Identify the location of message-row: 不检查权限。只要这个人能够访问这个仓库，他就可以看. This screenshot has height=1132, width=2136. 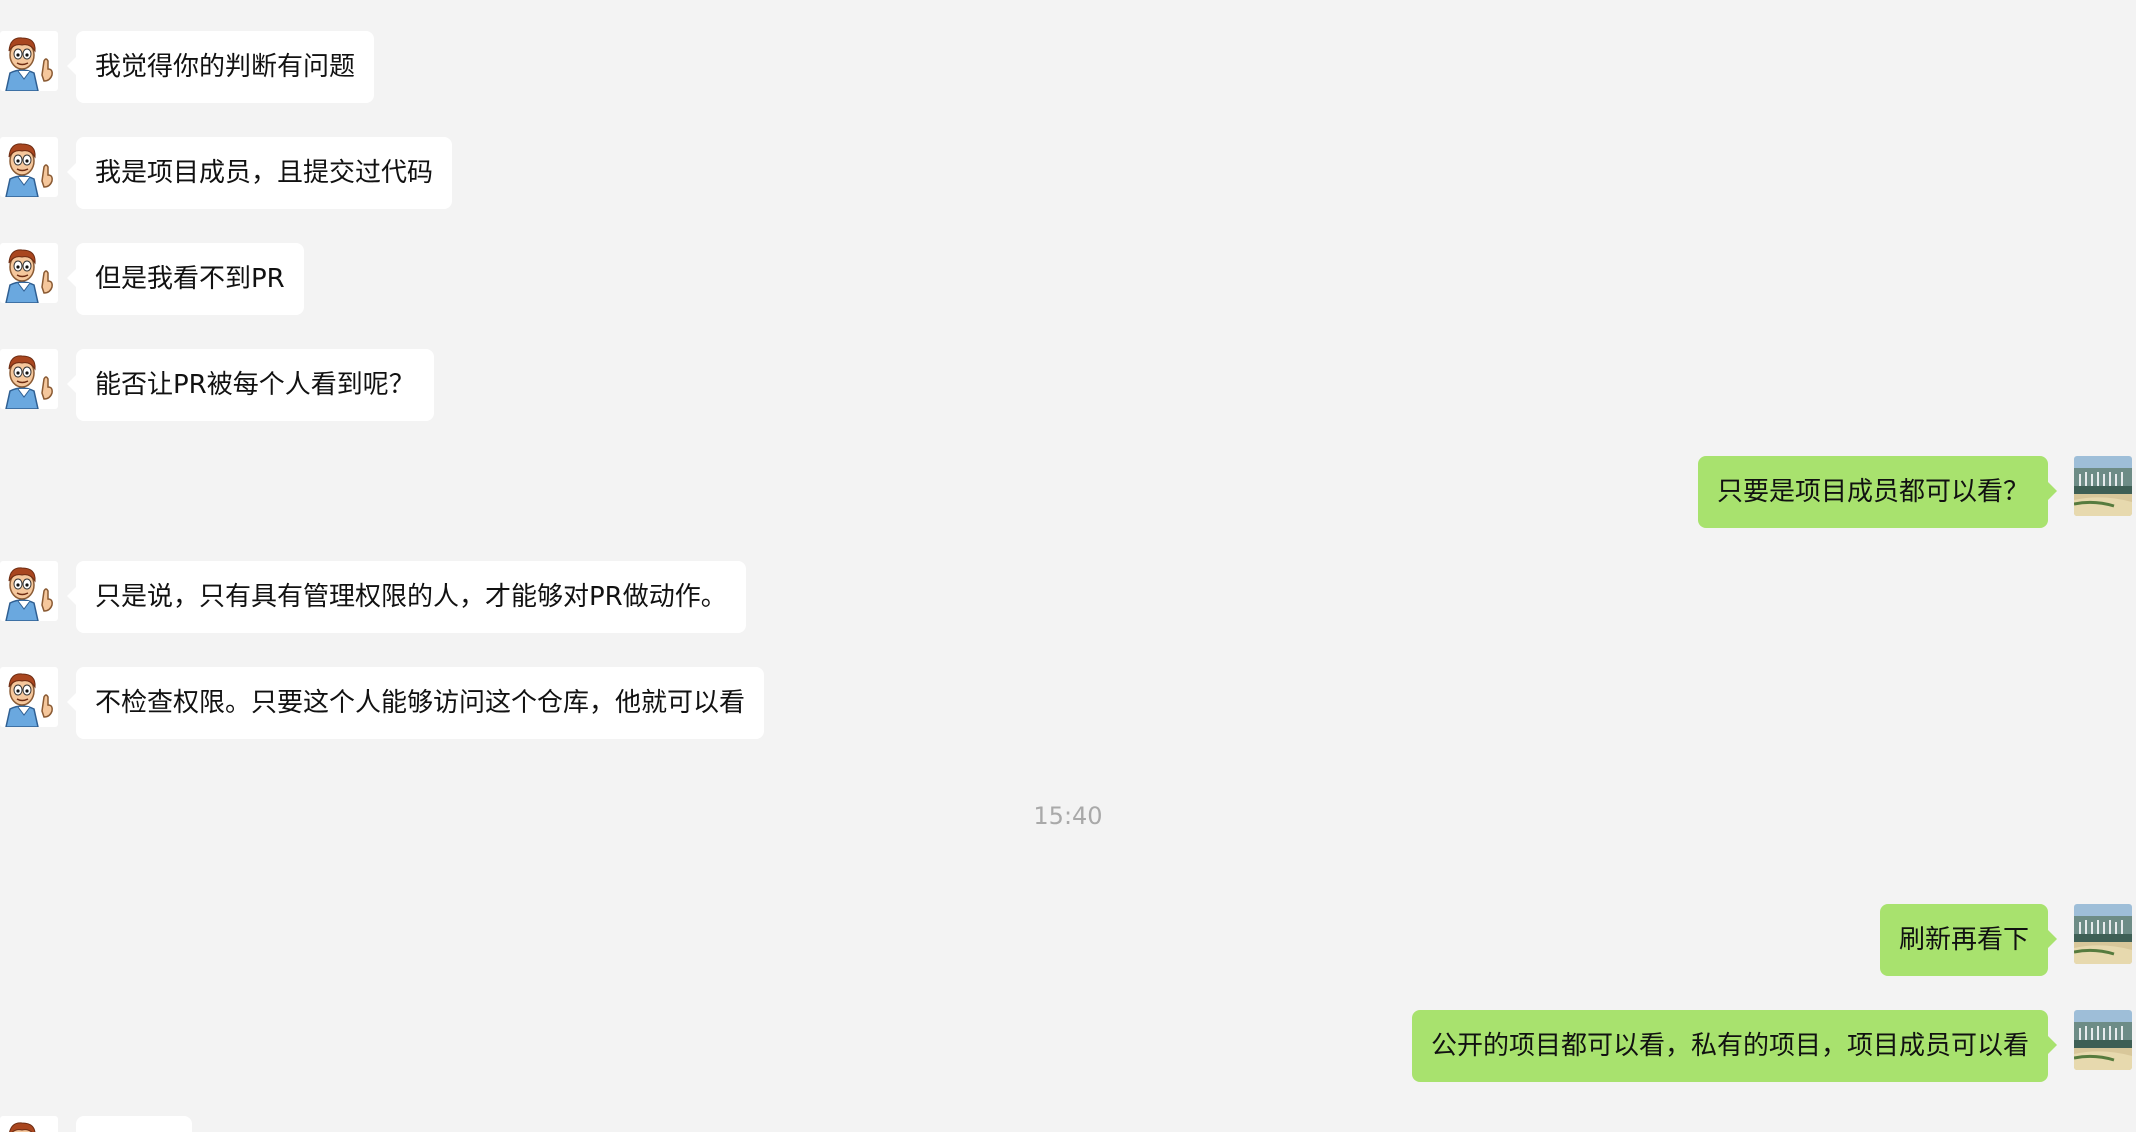
(1068, 703).